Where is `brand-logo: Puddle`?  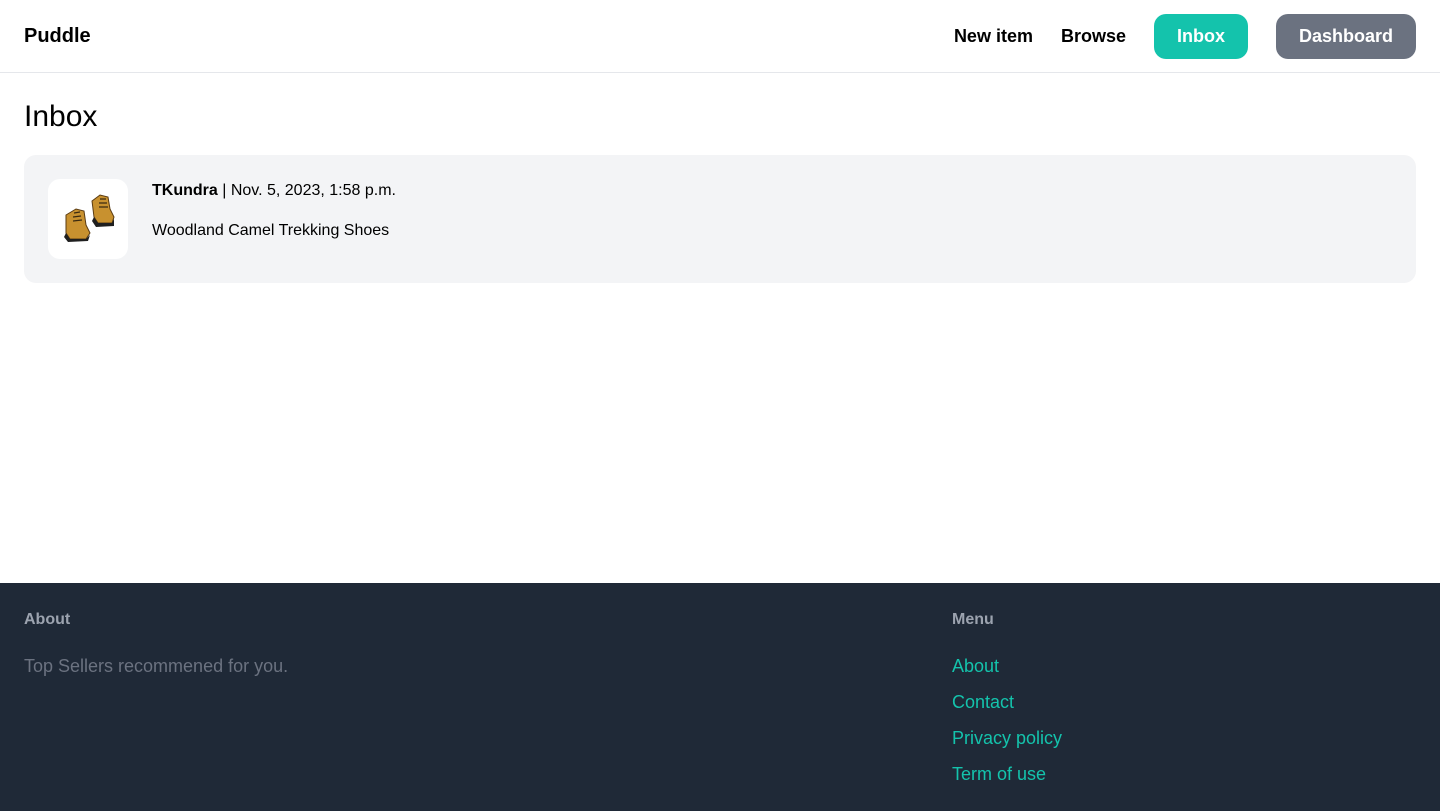
brand-logo: Puddle is located at coordinates (57, 36).